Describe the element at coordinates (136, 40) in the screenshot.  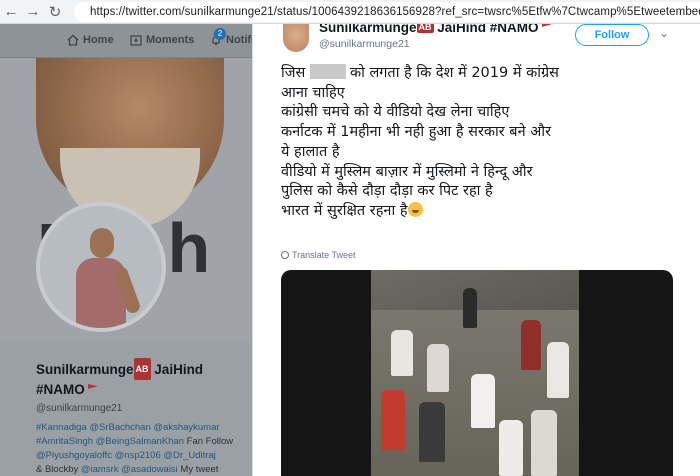
I see `moments-icon` at that location.